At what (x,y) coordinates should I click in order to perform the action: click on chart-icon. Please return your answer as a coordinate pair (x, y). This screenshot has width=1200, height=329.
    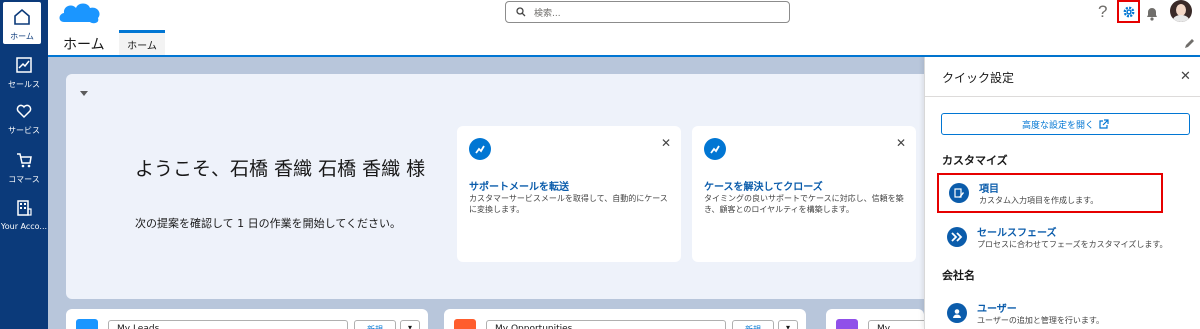
    Looking at the image, I should click on (24, 65).